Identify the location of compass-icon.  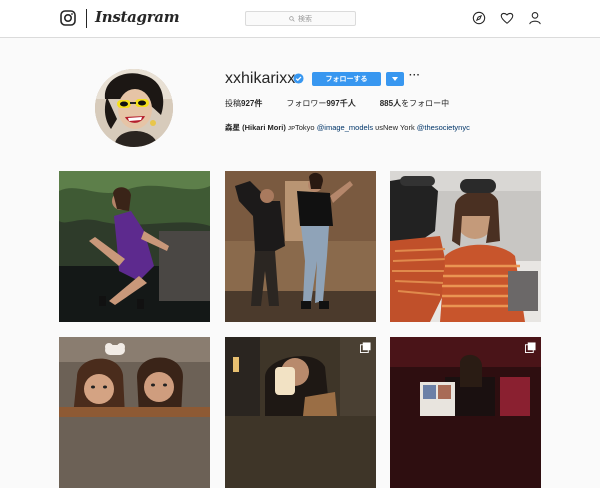
(479, 18).